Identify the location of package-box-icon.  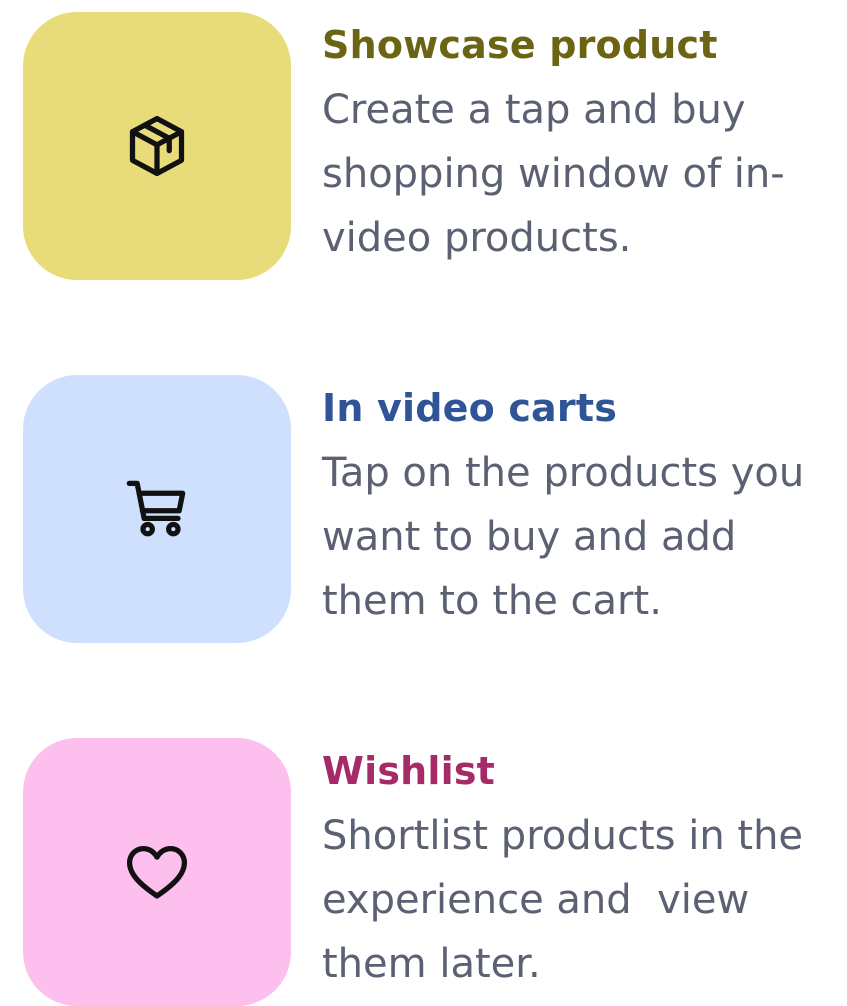
(157, 146).